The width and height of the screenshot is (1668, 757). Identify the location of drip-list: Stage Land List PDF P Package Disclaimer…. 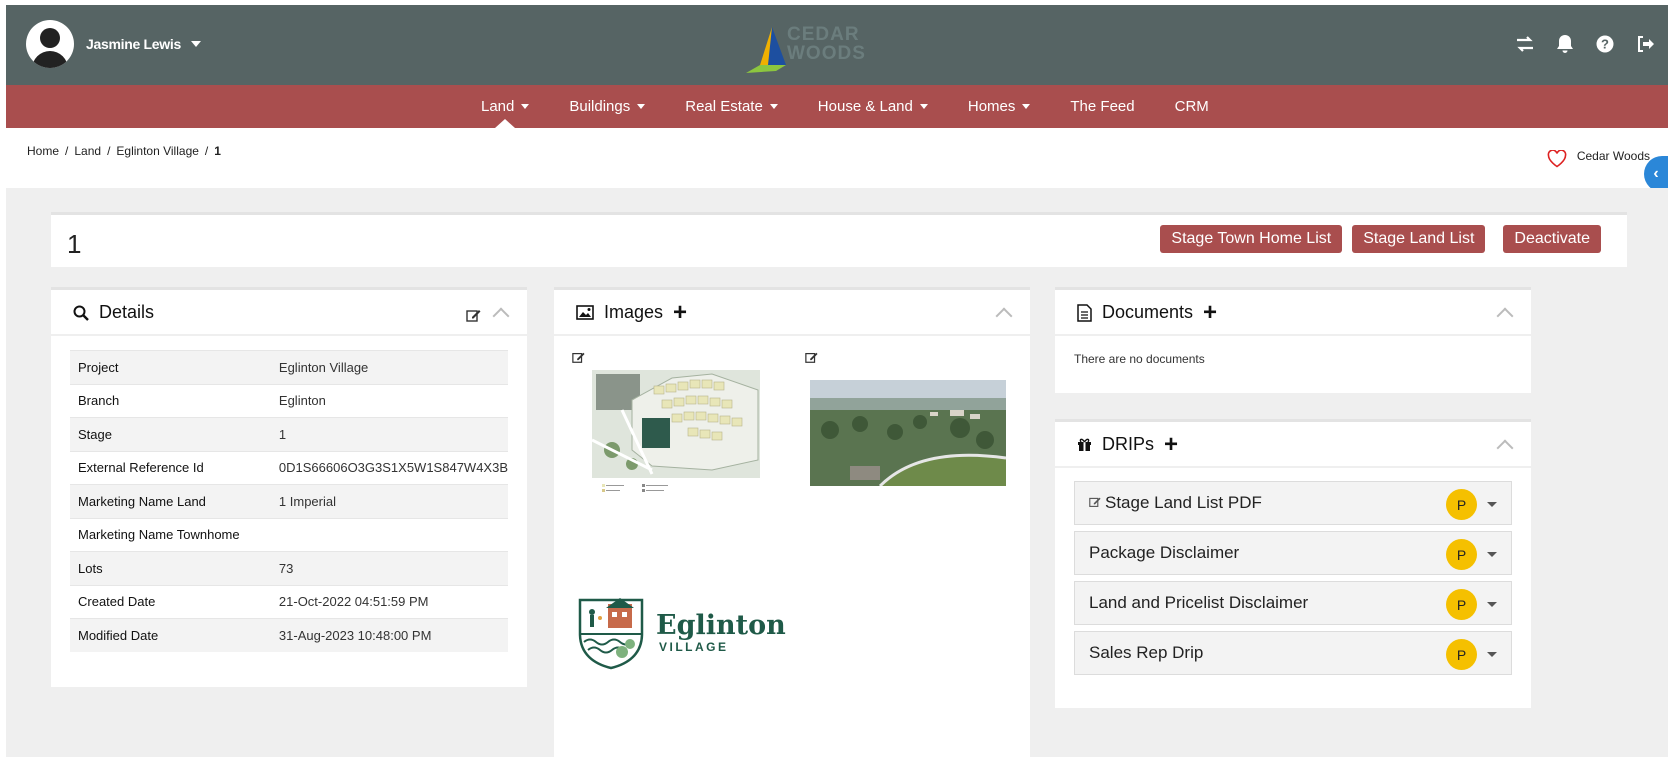
(1293, 581).